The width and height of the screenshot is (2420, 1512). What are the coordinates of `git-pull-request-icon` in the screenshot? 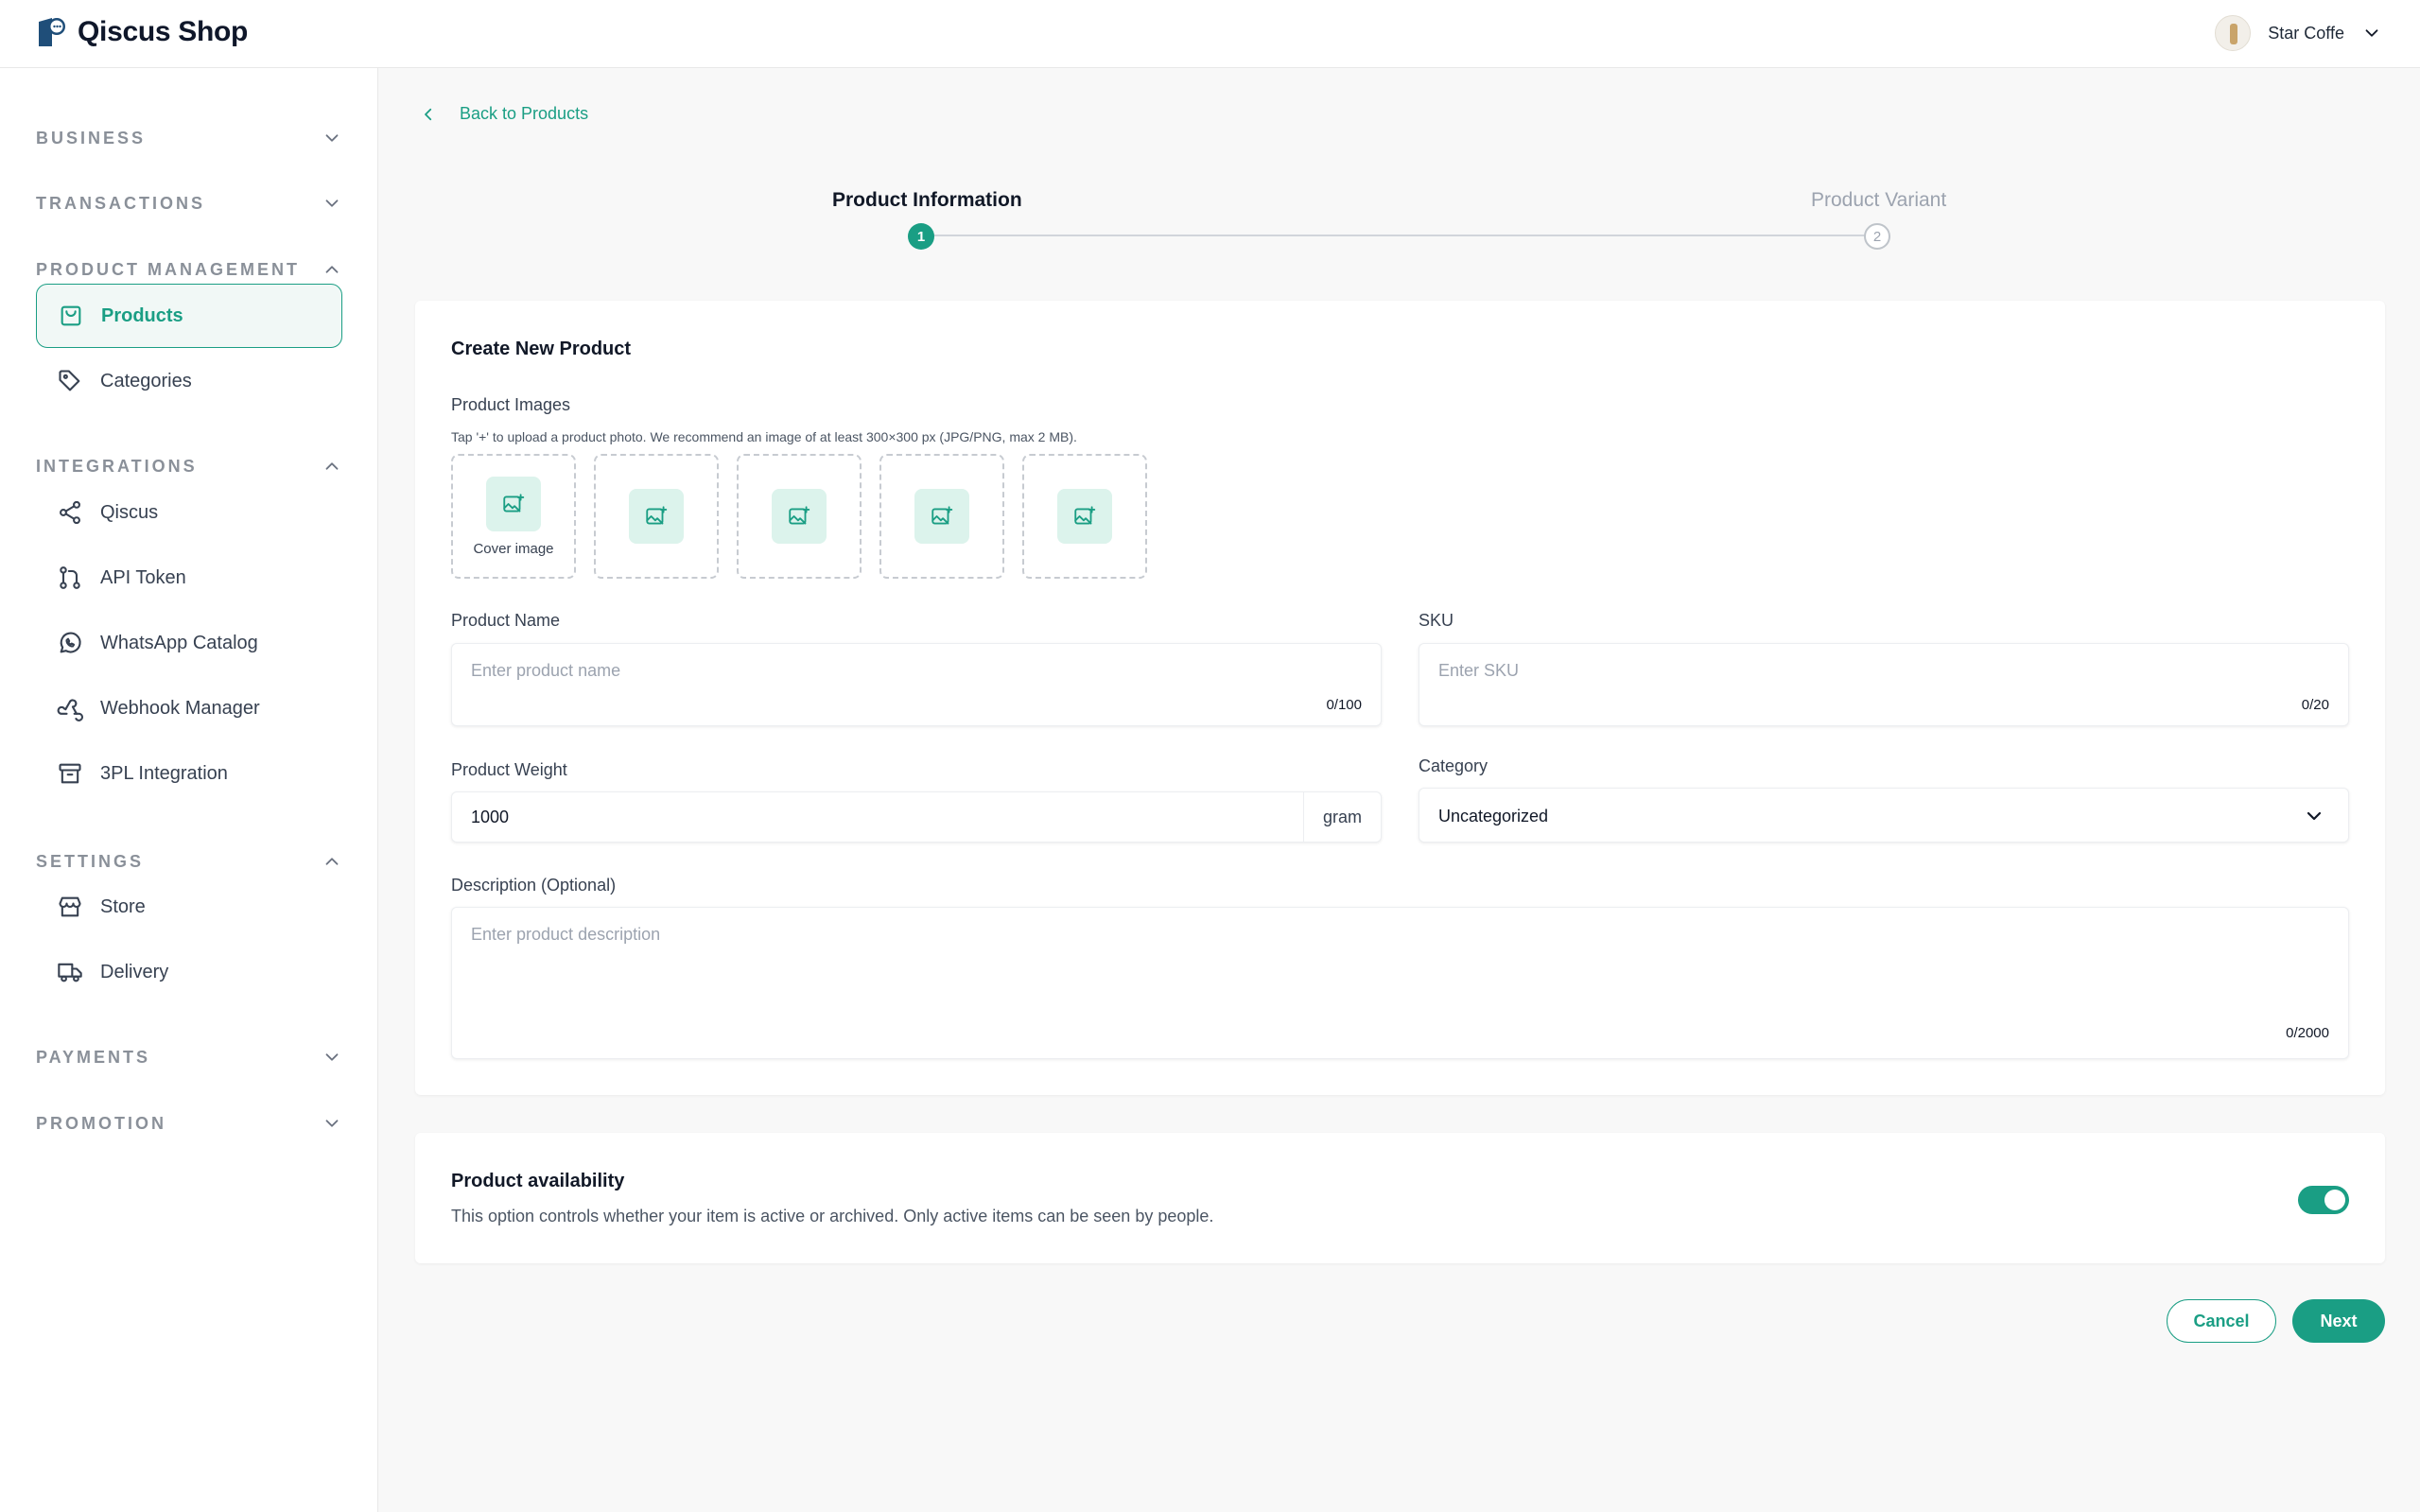 It's located at (70, 577).